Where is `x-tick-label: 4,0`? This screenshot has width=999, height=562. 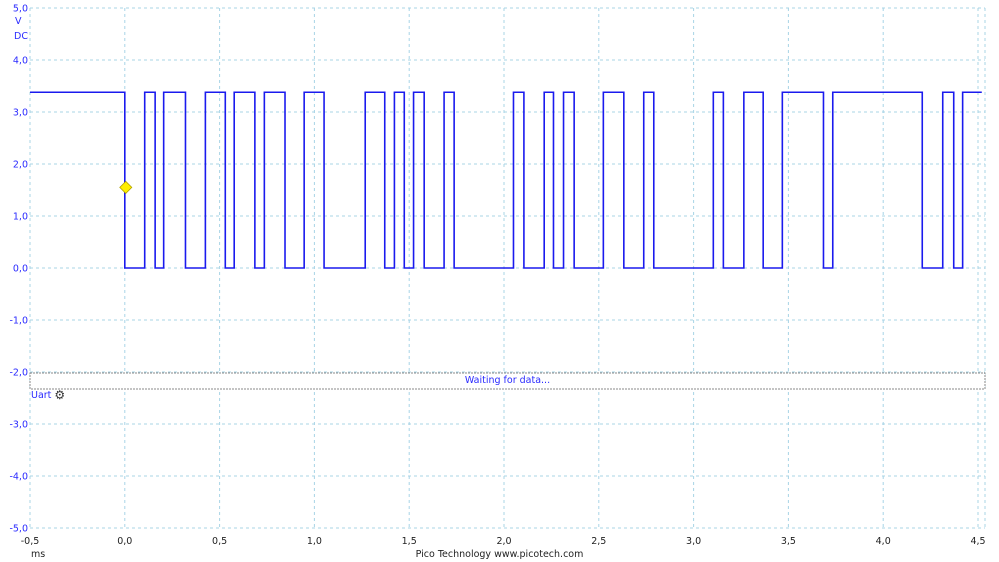 x-tick-label: 4,0 is located at coordinates (883, 541).